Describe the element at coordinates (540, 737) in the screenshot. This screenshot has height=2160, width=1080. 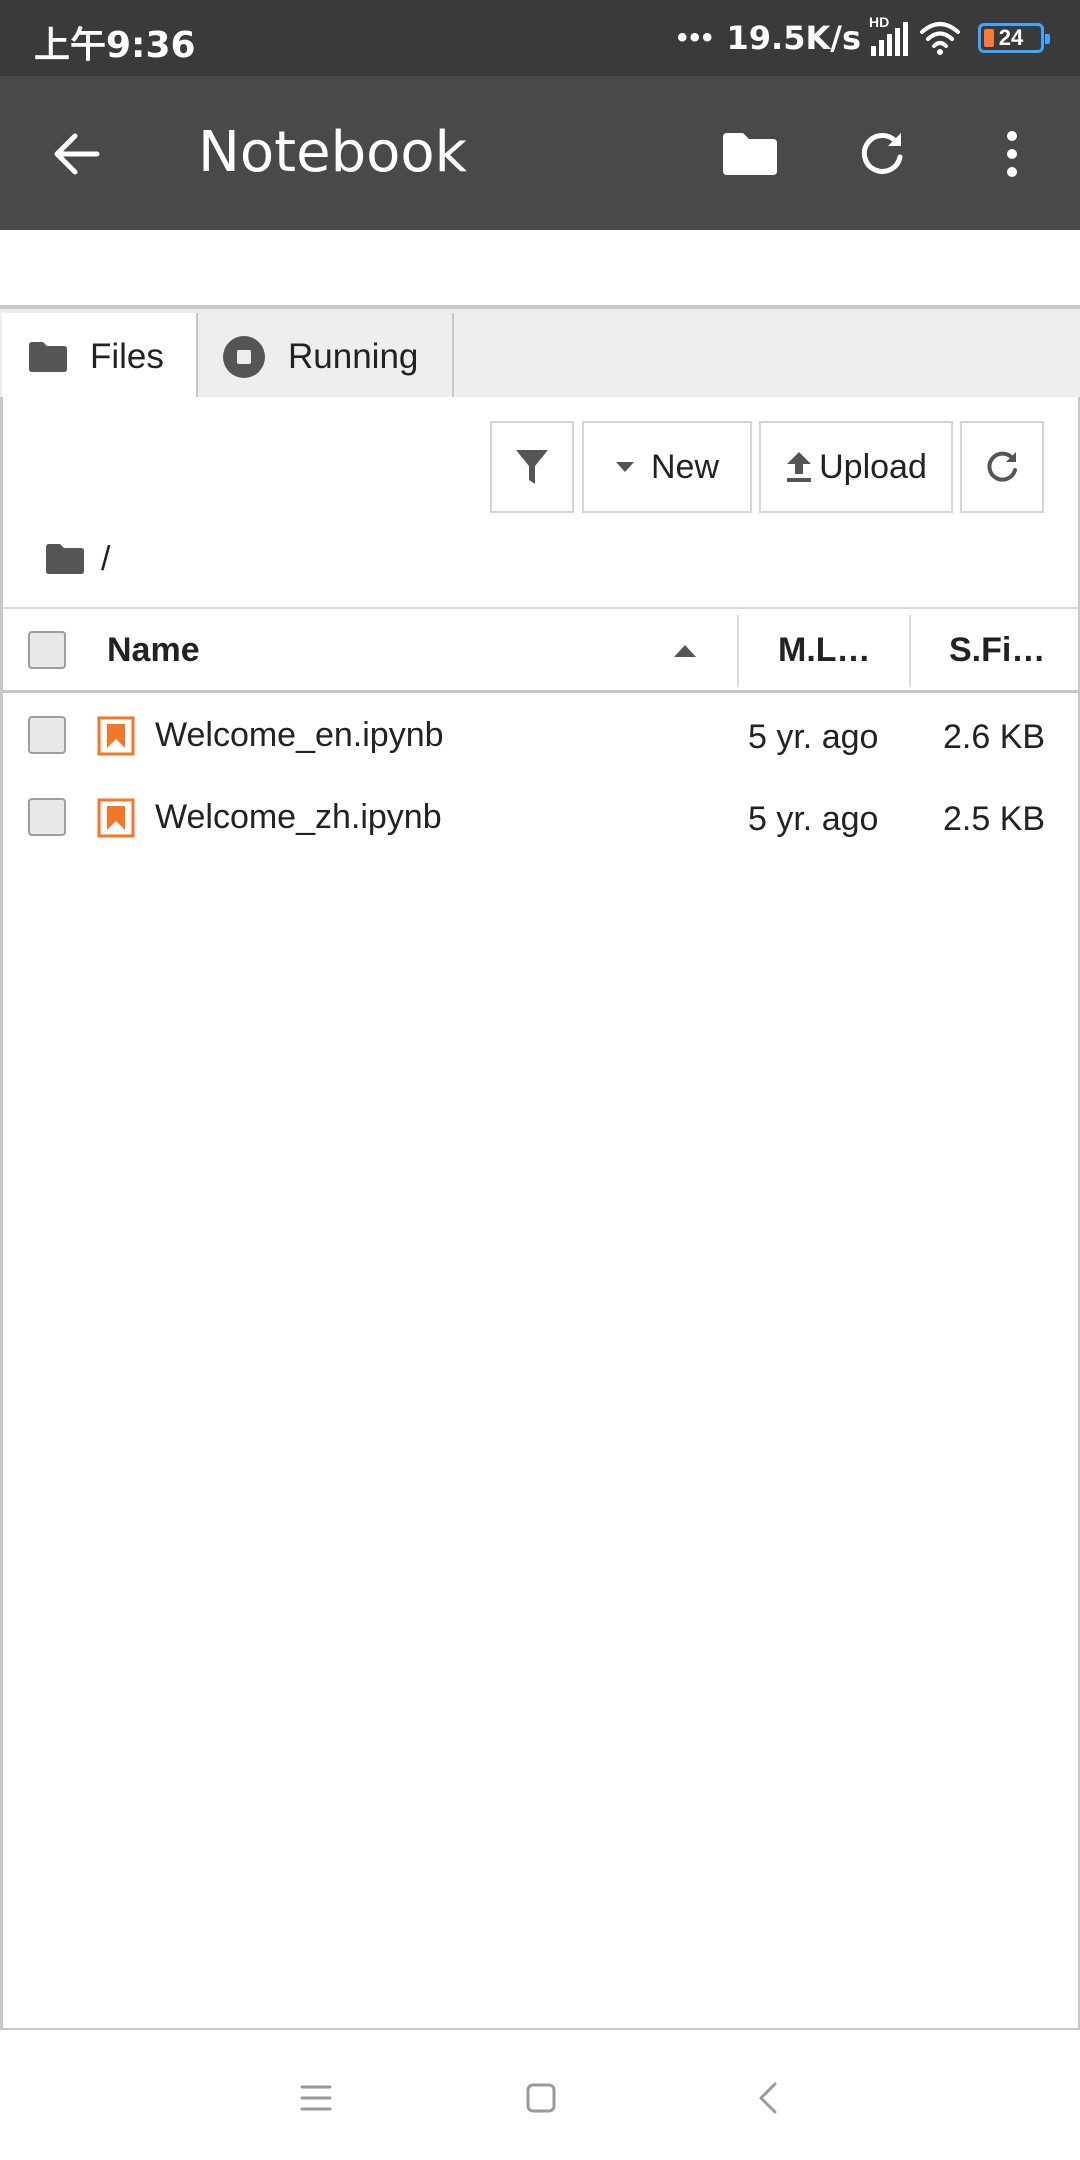
I see `file-row: Welcome_en.ipynb 5 yr. ago 2.6 KB` at that location.